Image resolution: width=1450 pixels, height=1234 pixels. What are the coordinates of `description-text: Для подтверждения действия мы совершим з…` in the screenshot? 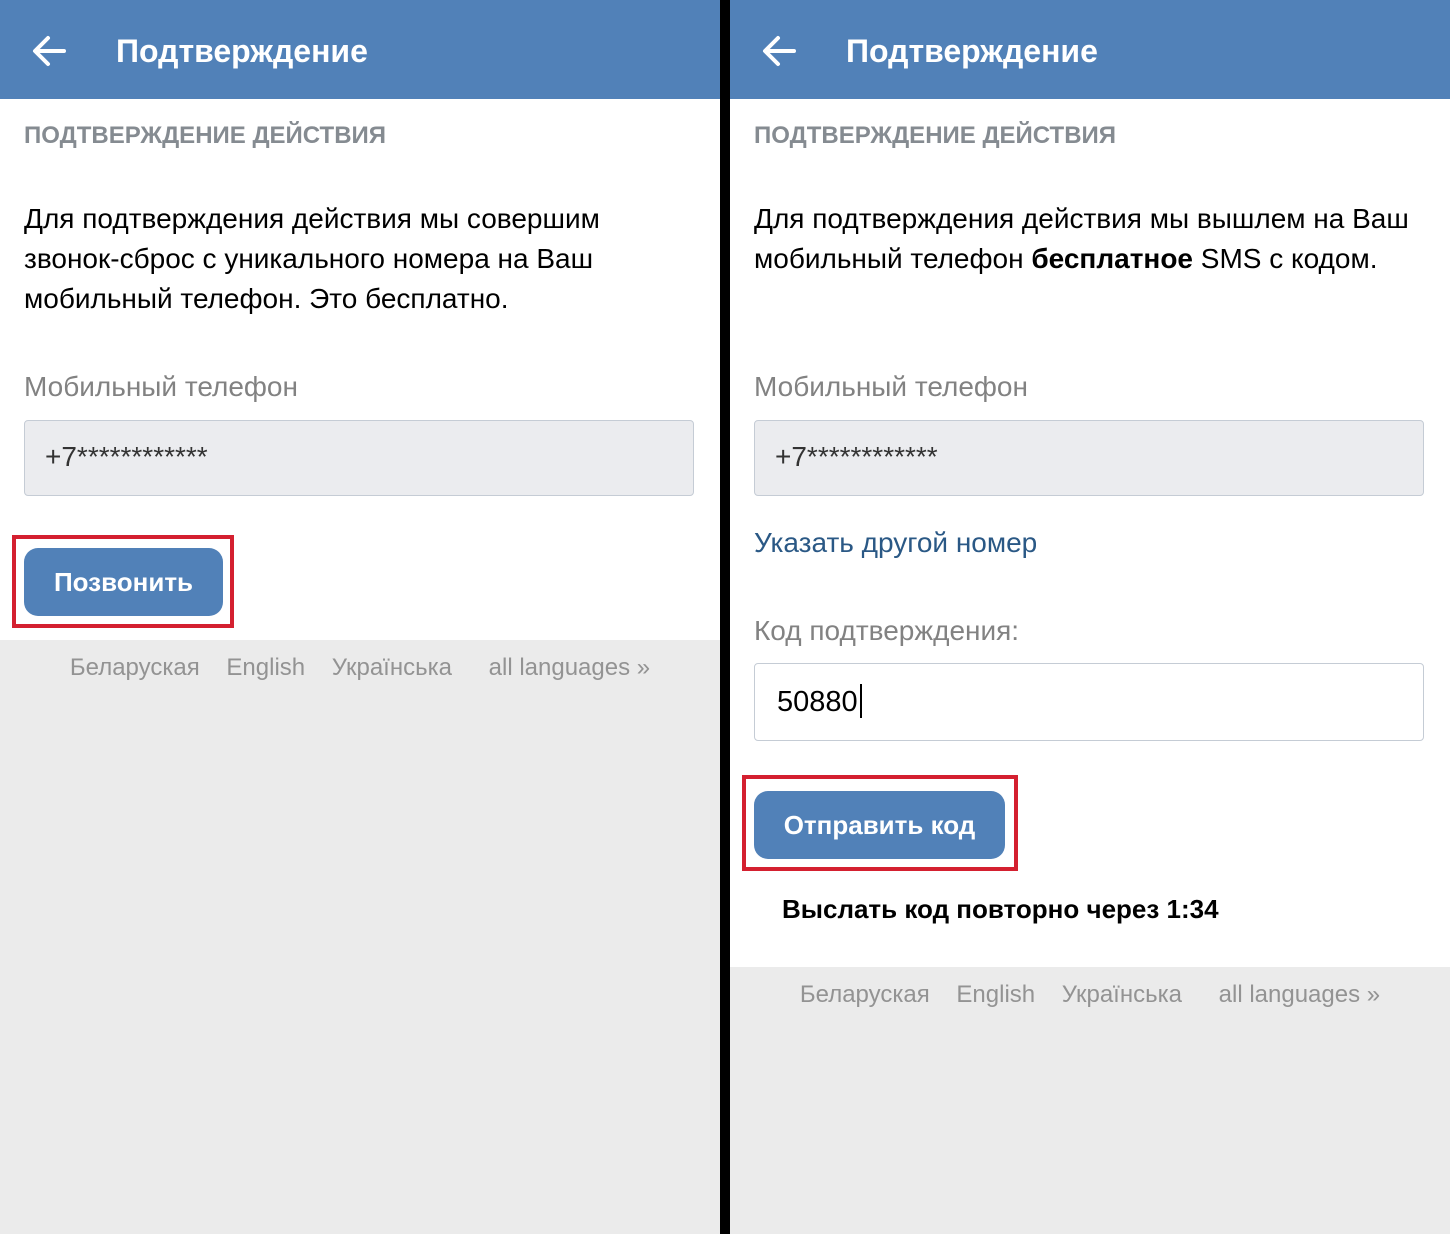 It's located at (312, 258).